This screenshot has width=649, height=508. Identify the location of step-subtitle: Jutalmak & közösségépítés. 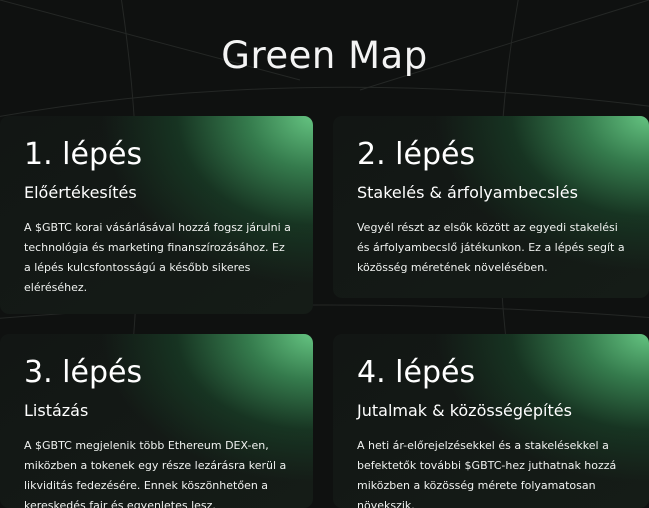
(464, 410).